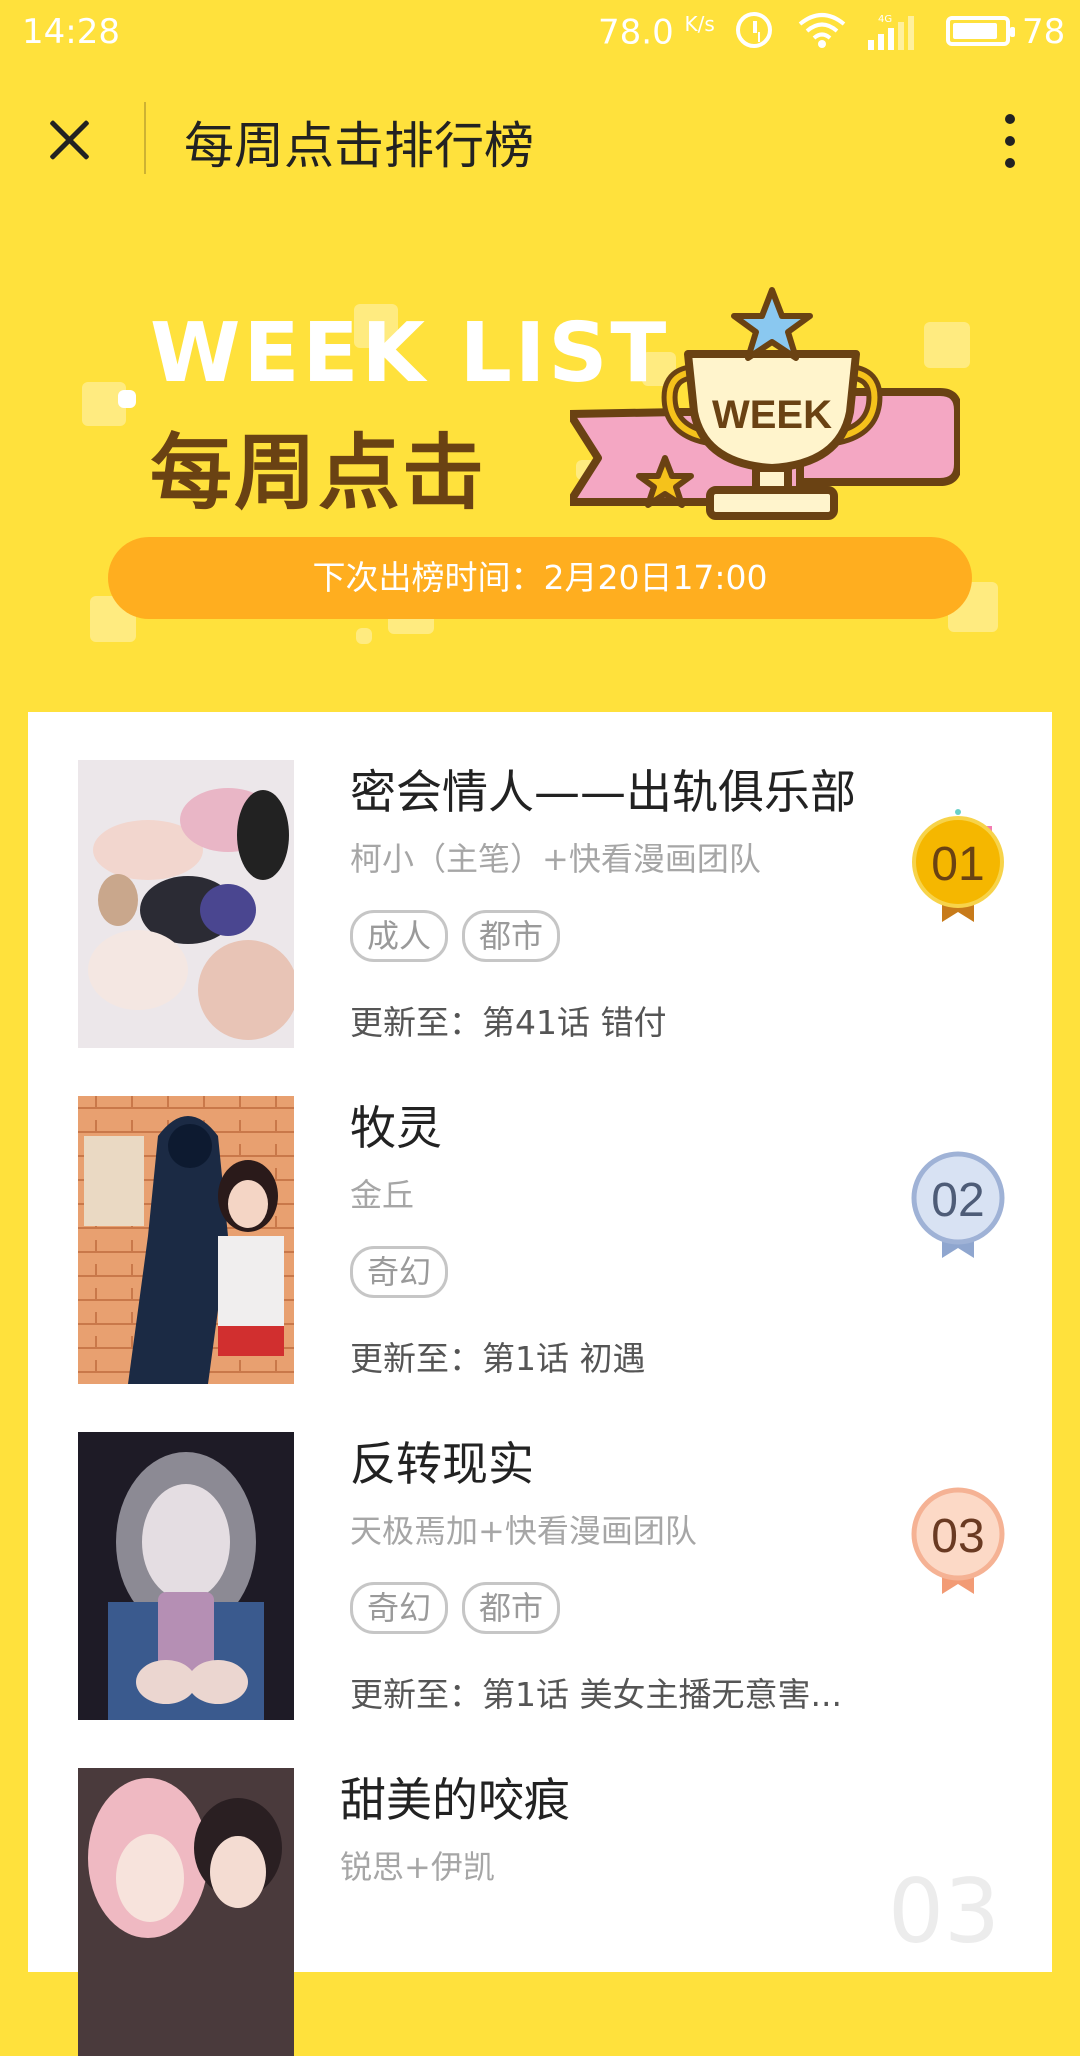 The image size is (1080, 2056). I want to click on comic-title: 反转现实, so click(442, 1461).